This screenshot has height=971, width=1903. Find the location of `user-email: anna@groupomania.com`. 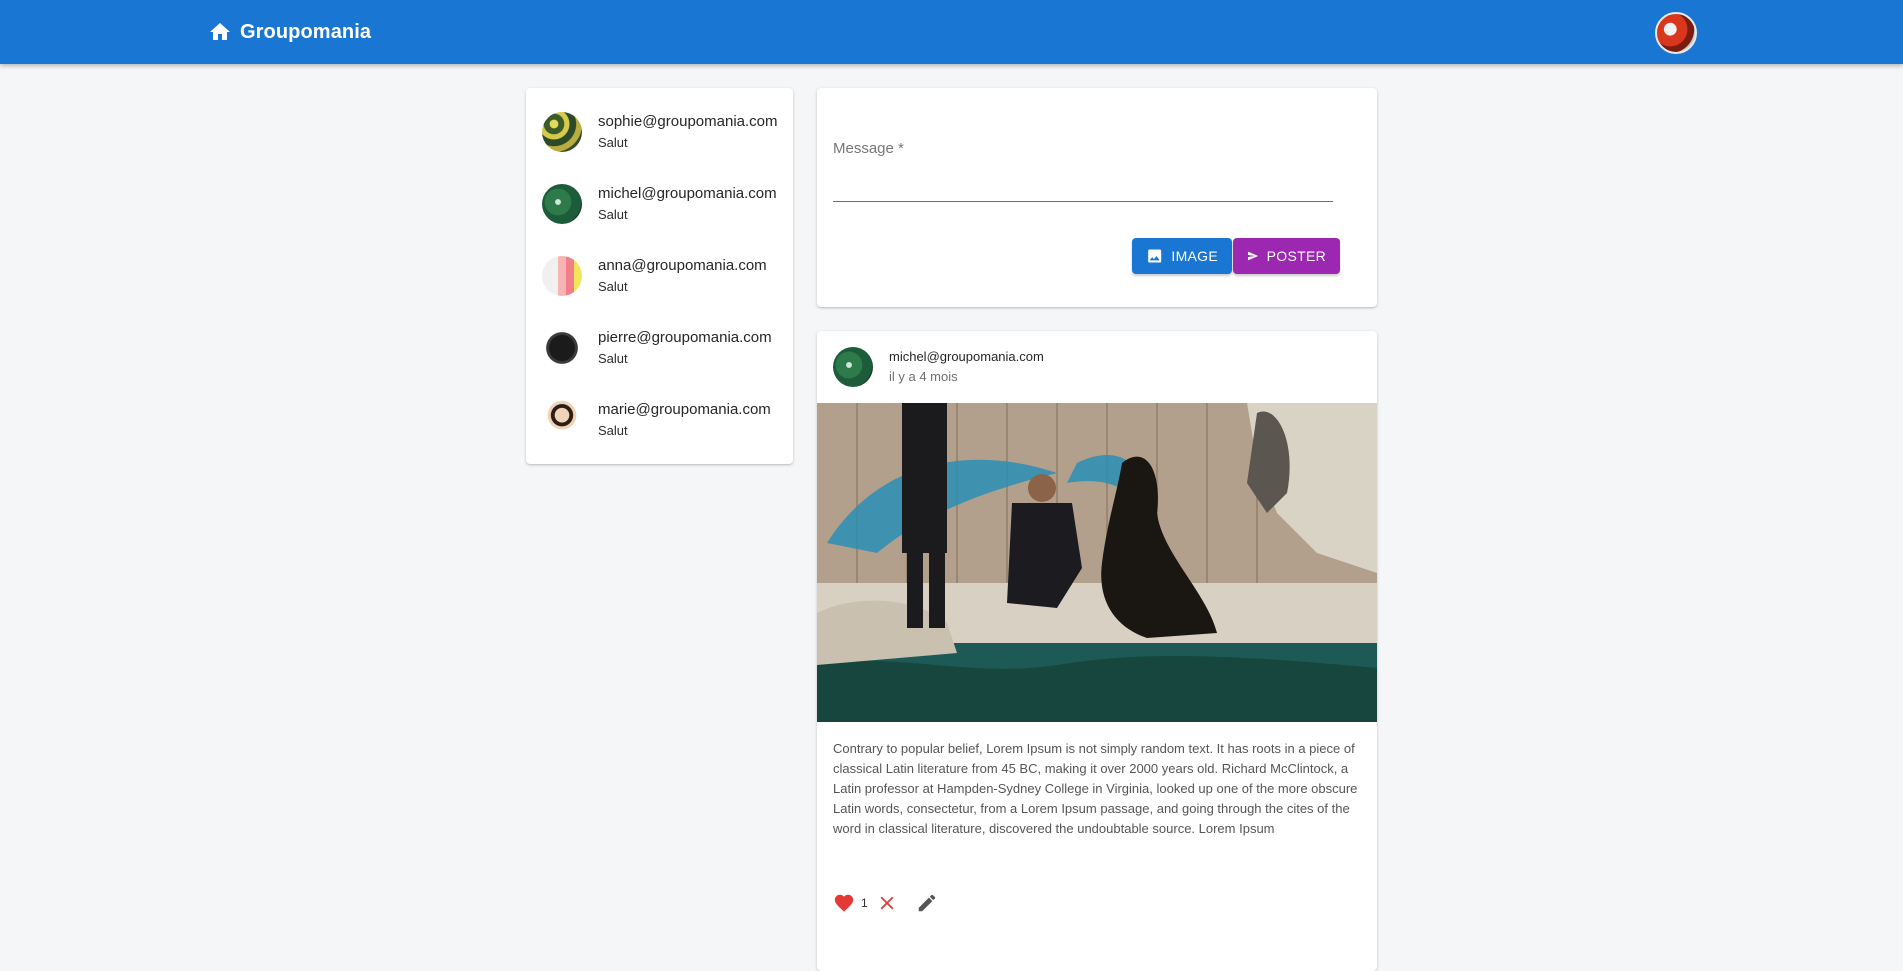

user-email: anna@groupomania.com is located at coordinates (682, 265).